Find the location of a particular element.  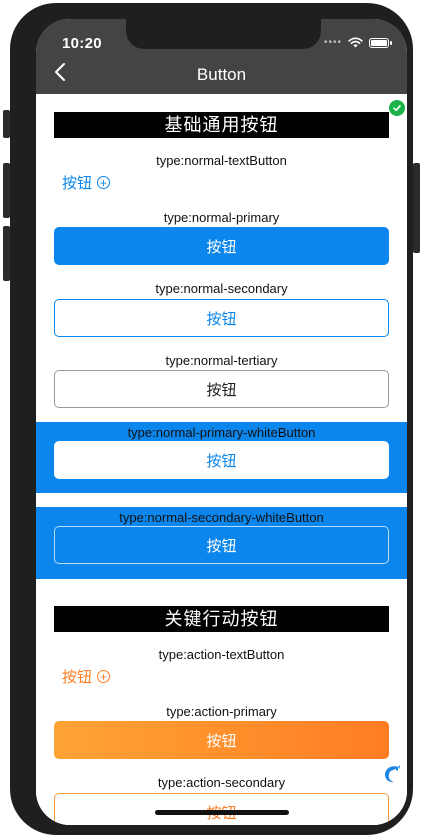

normal-secondary-button-label: 按钮 is located at coordinates (221, 319).